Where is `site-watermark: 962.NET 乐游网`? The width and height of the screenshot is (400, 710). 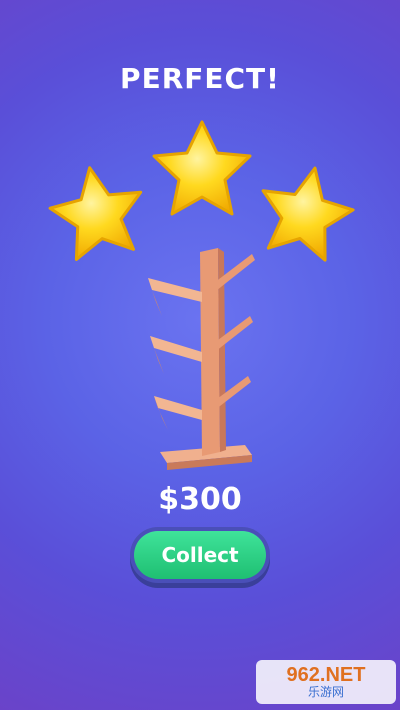
site-watermark: 962.NET 乐游网 is located at coordinates (326, 682).